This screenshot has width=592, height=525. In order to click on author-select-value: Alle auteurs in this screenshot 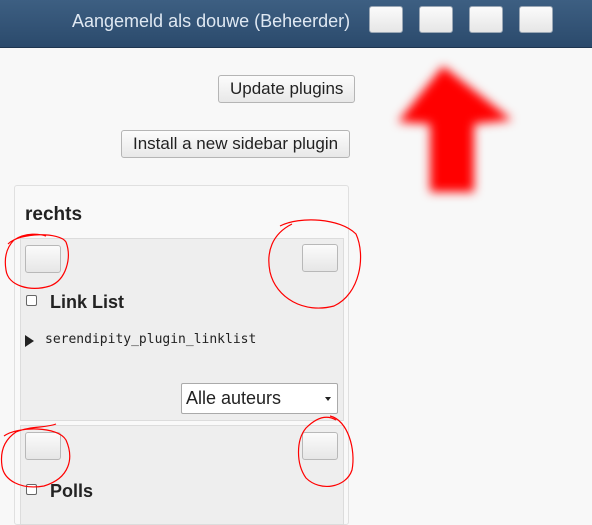, I will do `click(234, 398)`.